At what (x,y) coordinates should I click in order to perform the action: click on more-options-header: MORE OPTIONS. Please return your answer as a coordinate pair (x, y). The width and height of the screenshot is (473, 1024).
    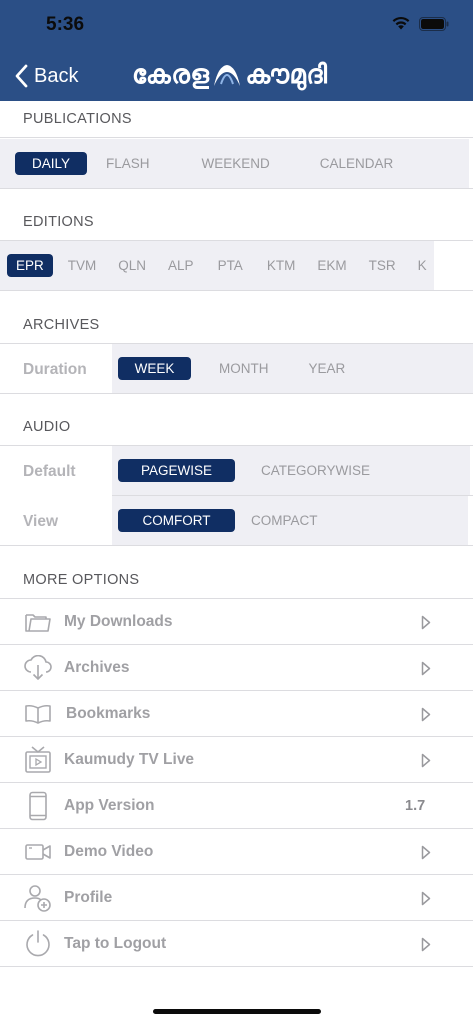
    Looking at the image, I should click on (236, 580).